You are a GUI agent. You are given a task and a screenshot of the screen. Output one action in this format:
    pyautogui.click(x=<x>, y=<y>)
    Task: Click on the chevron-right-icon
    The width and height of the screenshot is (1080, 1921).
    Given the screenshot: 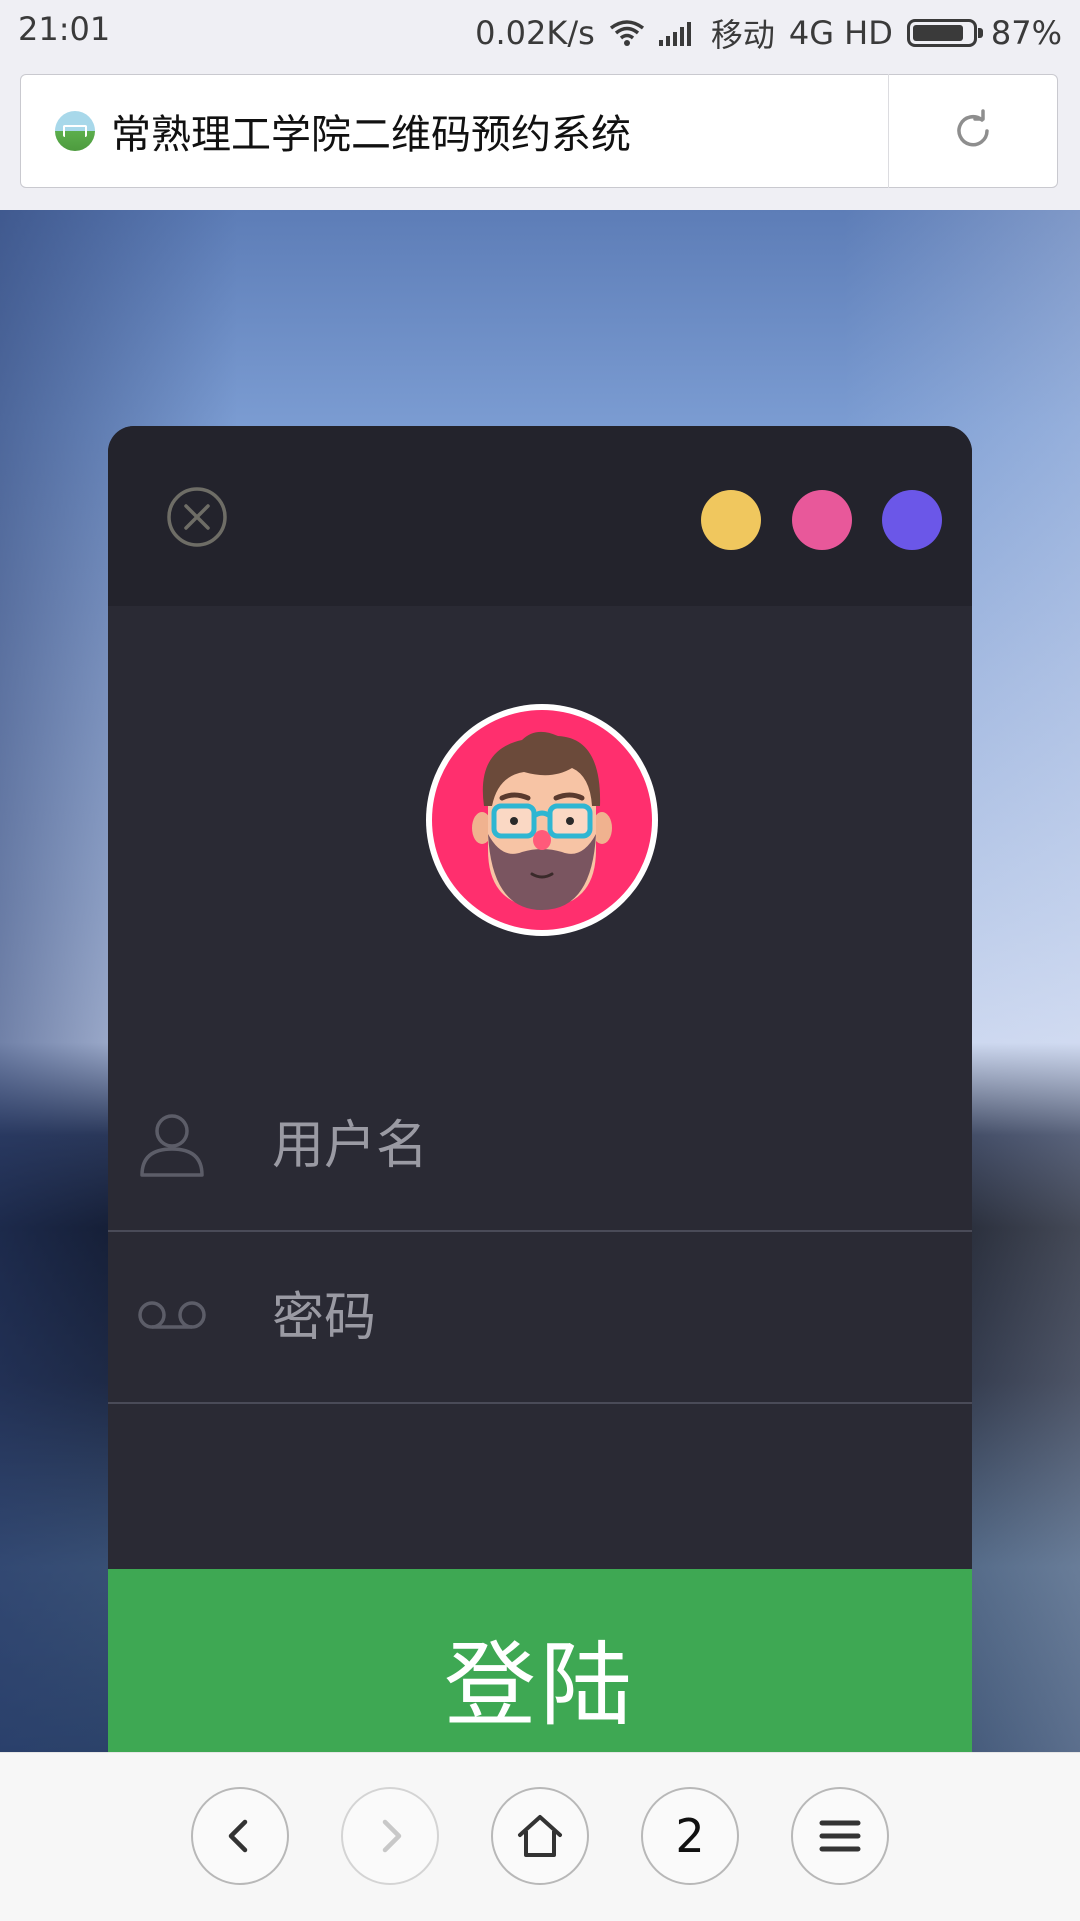 What is the action you would take?
    pyautogui.click(x=392, y=1836)
    